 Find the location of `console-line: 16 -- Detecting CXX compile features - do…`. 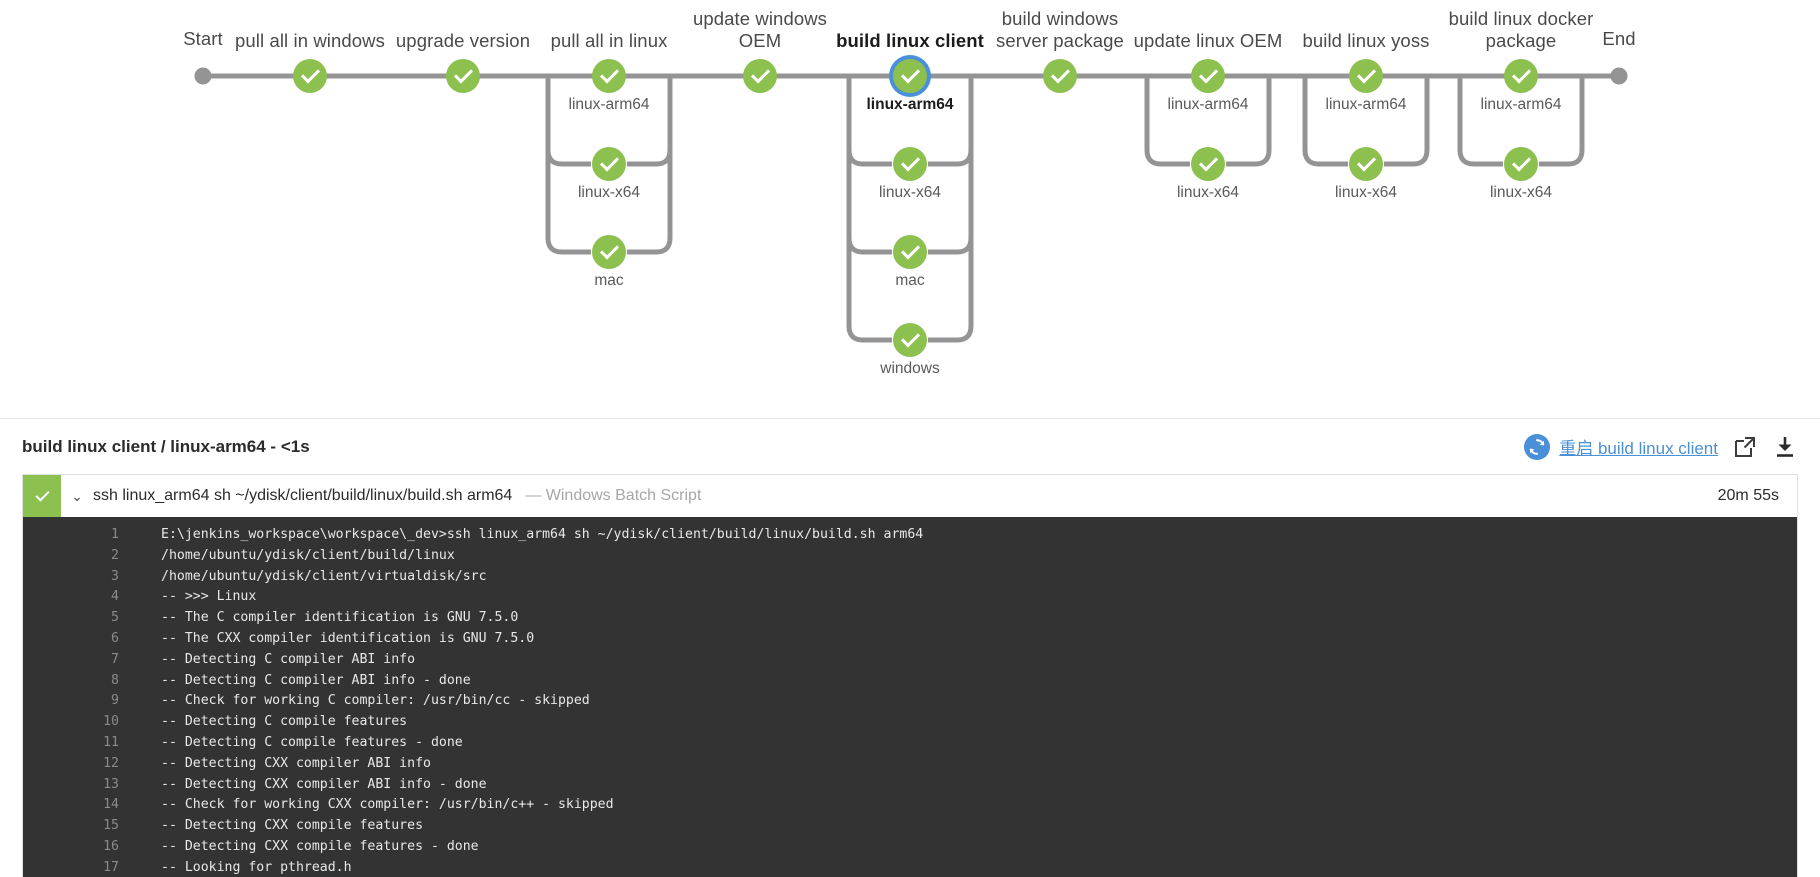

console-line: 16 -- Detecting CXX compile features - do… is located at coordinates (910, 847).